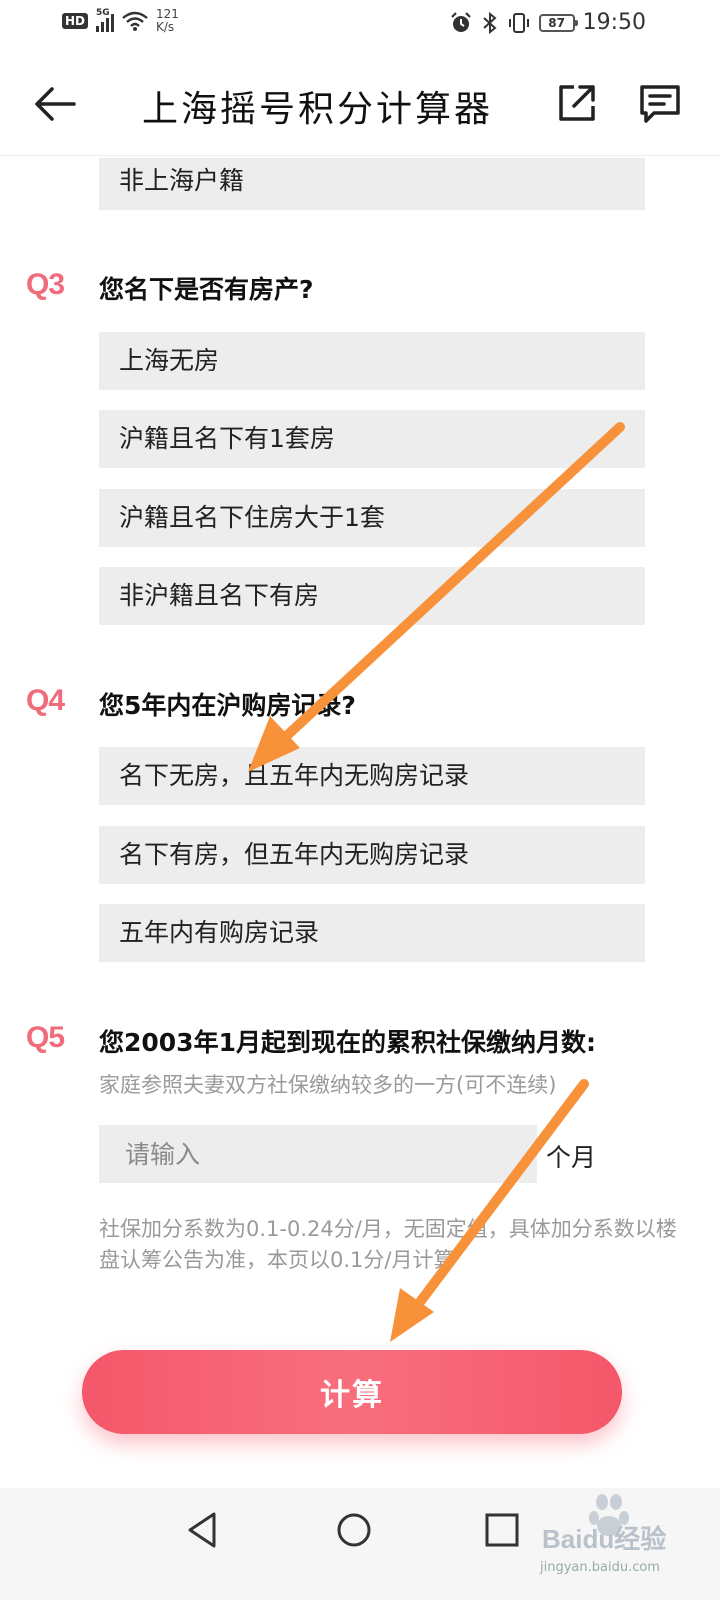  I want to click on battery-level: 87, so click(556, 22).